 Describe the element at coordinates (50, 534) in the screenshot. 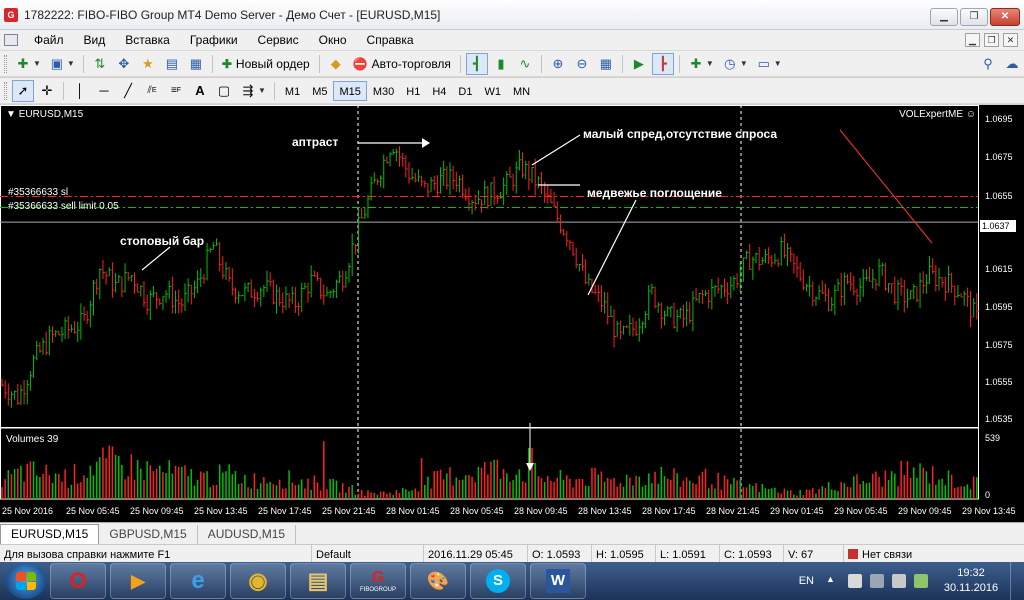

I see `tab-eurusd: EURUSD,M15` at that location.